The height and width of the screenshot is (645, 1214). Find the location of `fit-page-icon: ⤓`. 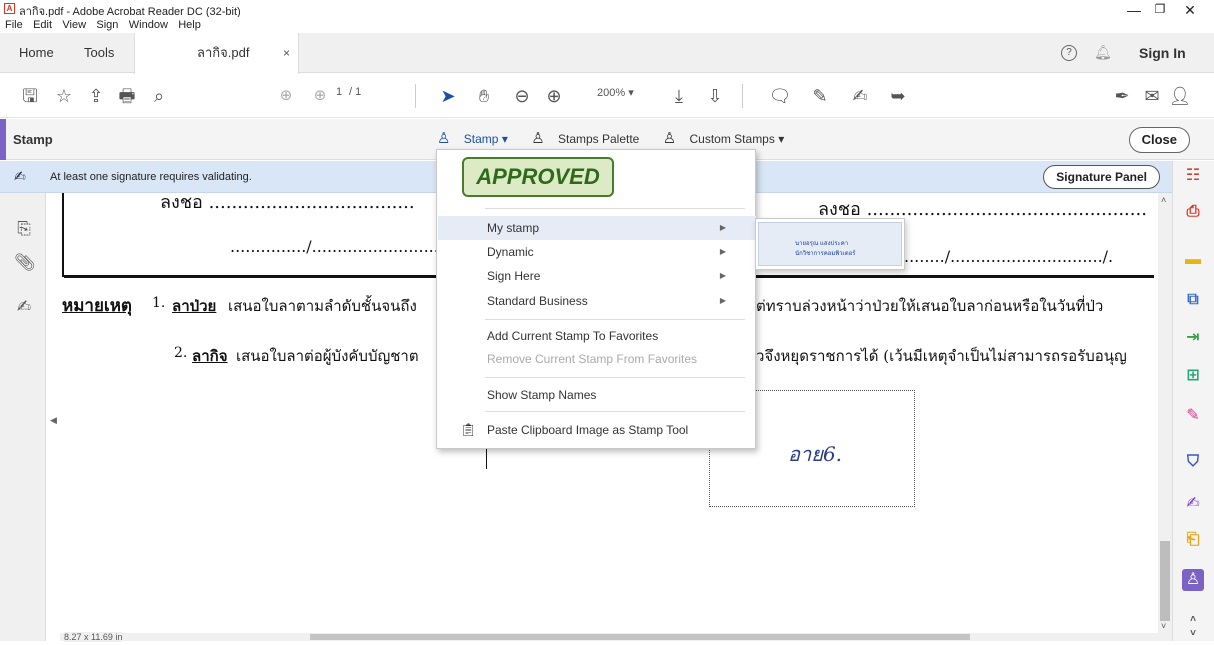

fit-page-icon: ⤓ is located at coordinates (679, 96).